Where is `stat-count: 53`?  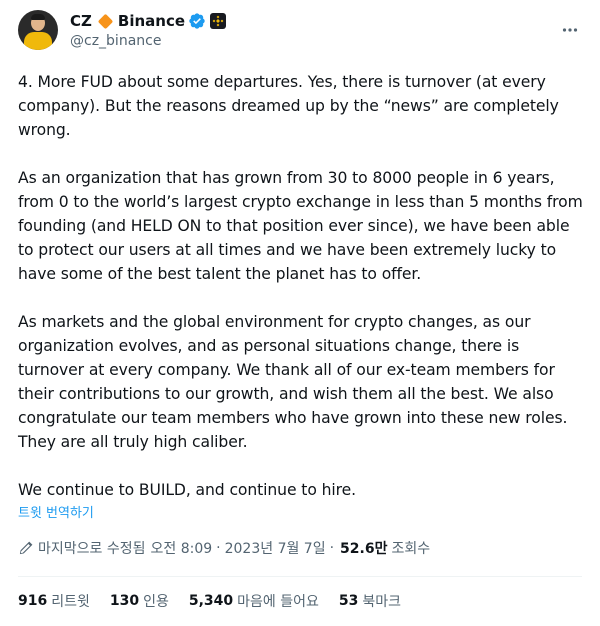 stat-count: 53 is located at coordinates (348, 601).